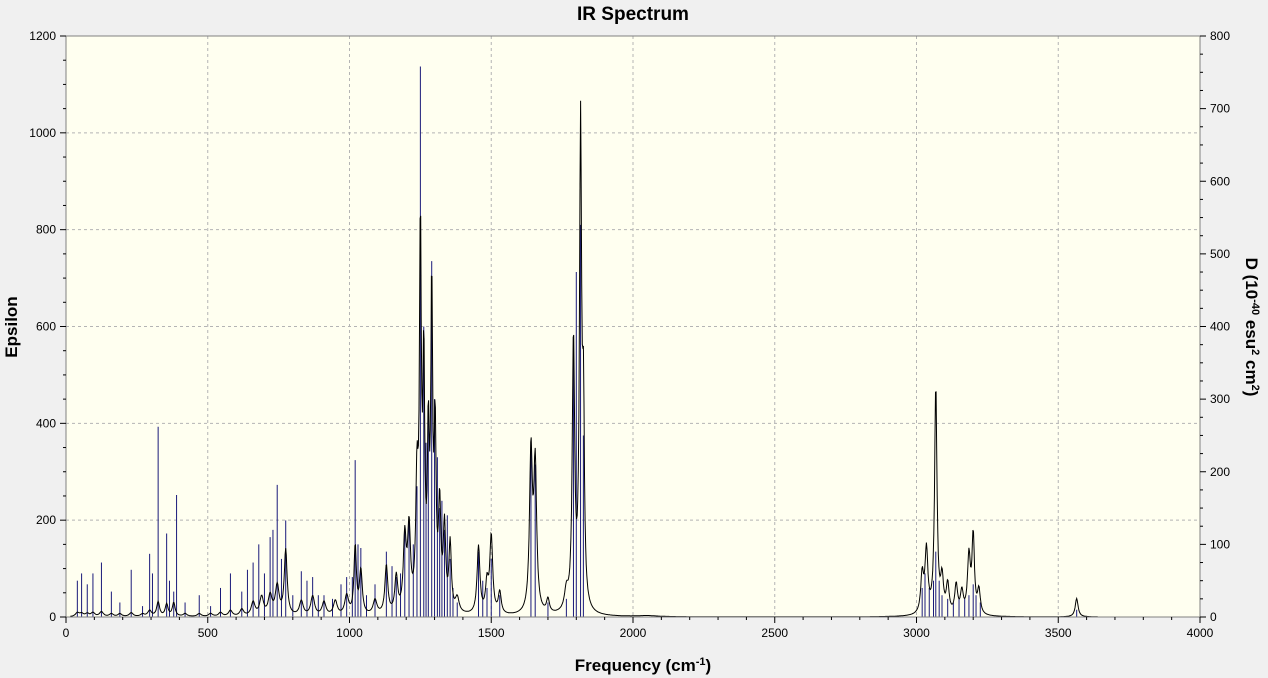  Describe the element at coordinates (916, 633) in the screenshot. I see `x-tick-label: 3000` at that location.